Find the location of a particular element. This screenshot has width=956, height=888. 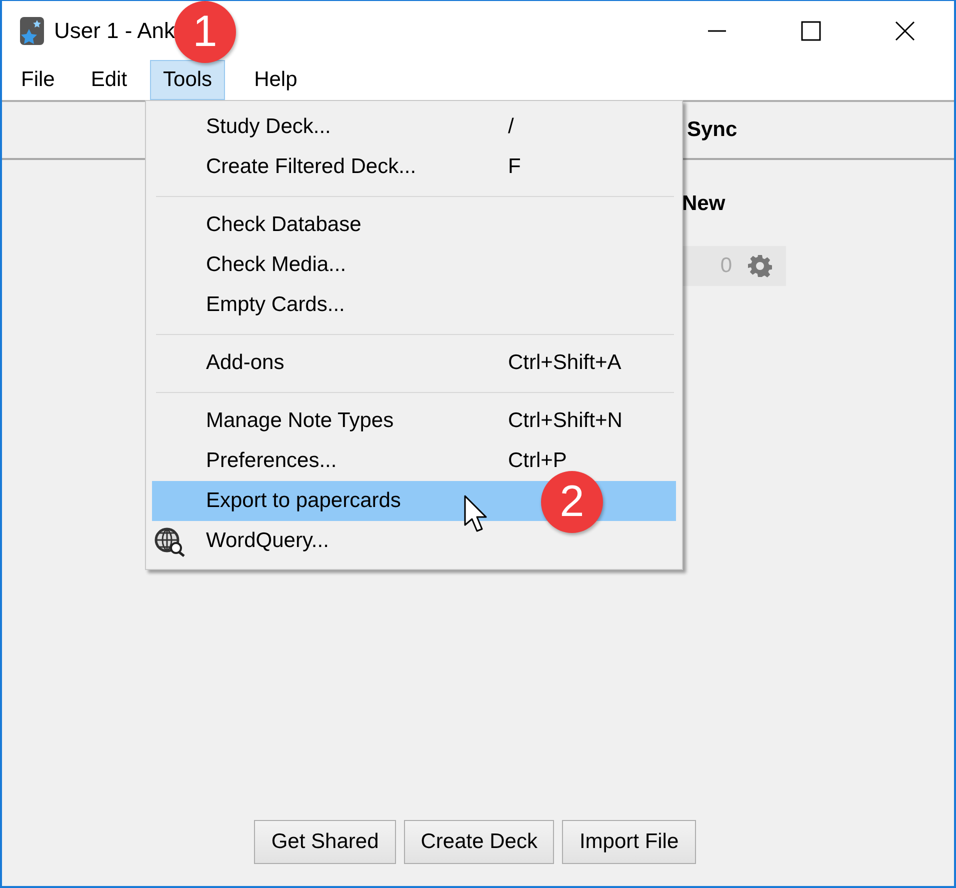

toolbar-button: Get Shared is located at coordinates (325, 842).